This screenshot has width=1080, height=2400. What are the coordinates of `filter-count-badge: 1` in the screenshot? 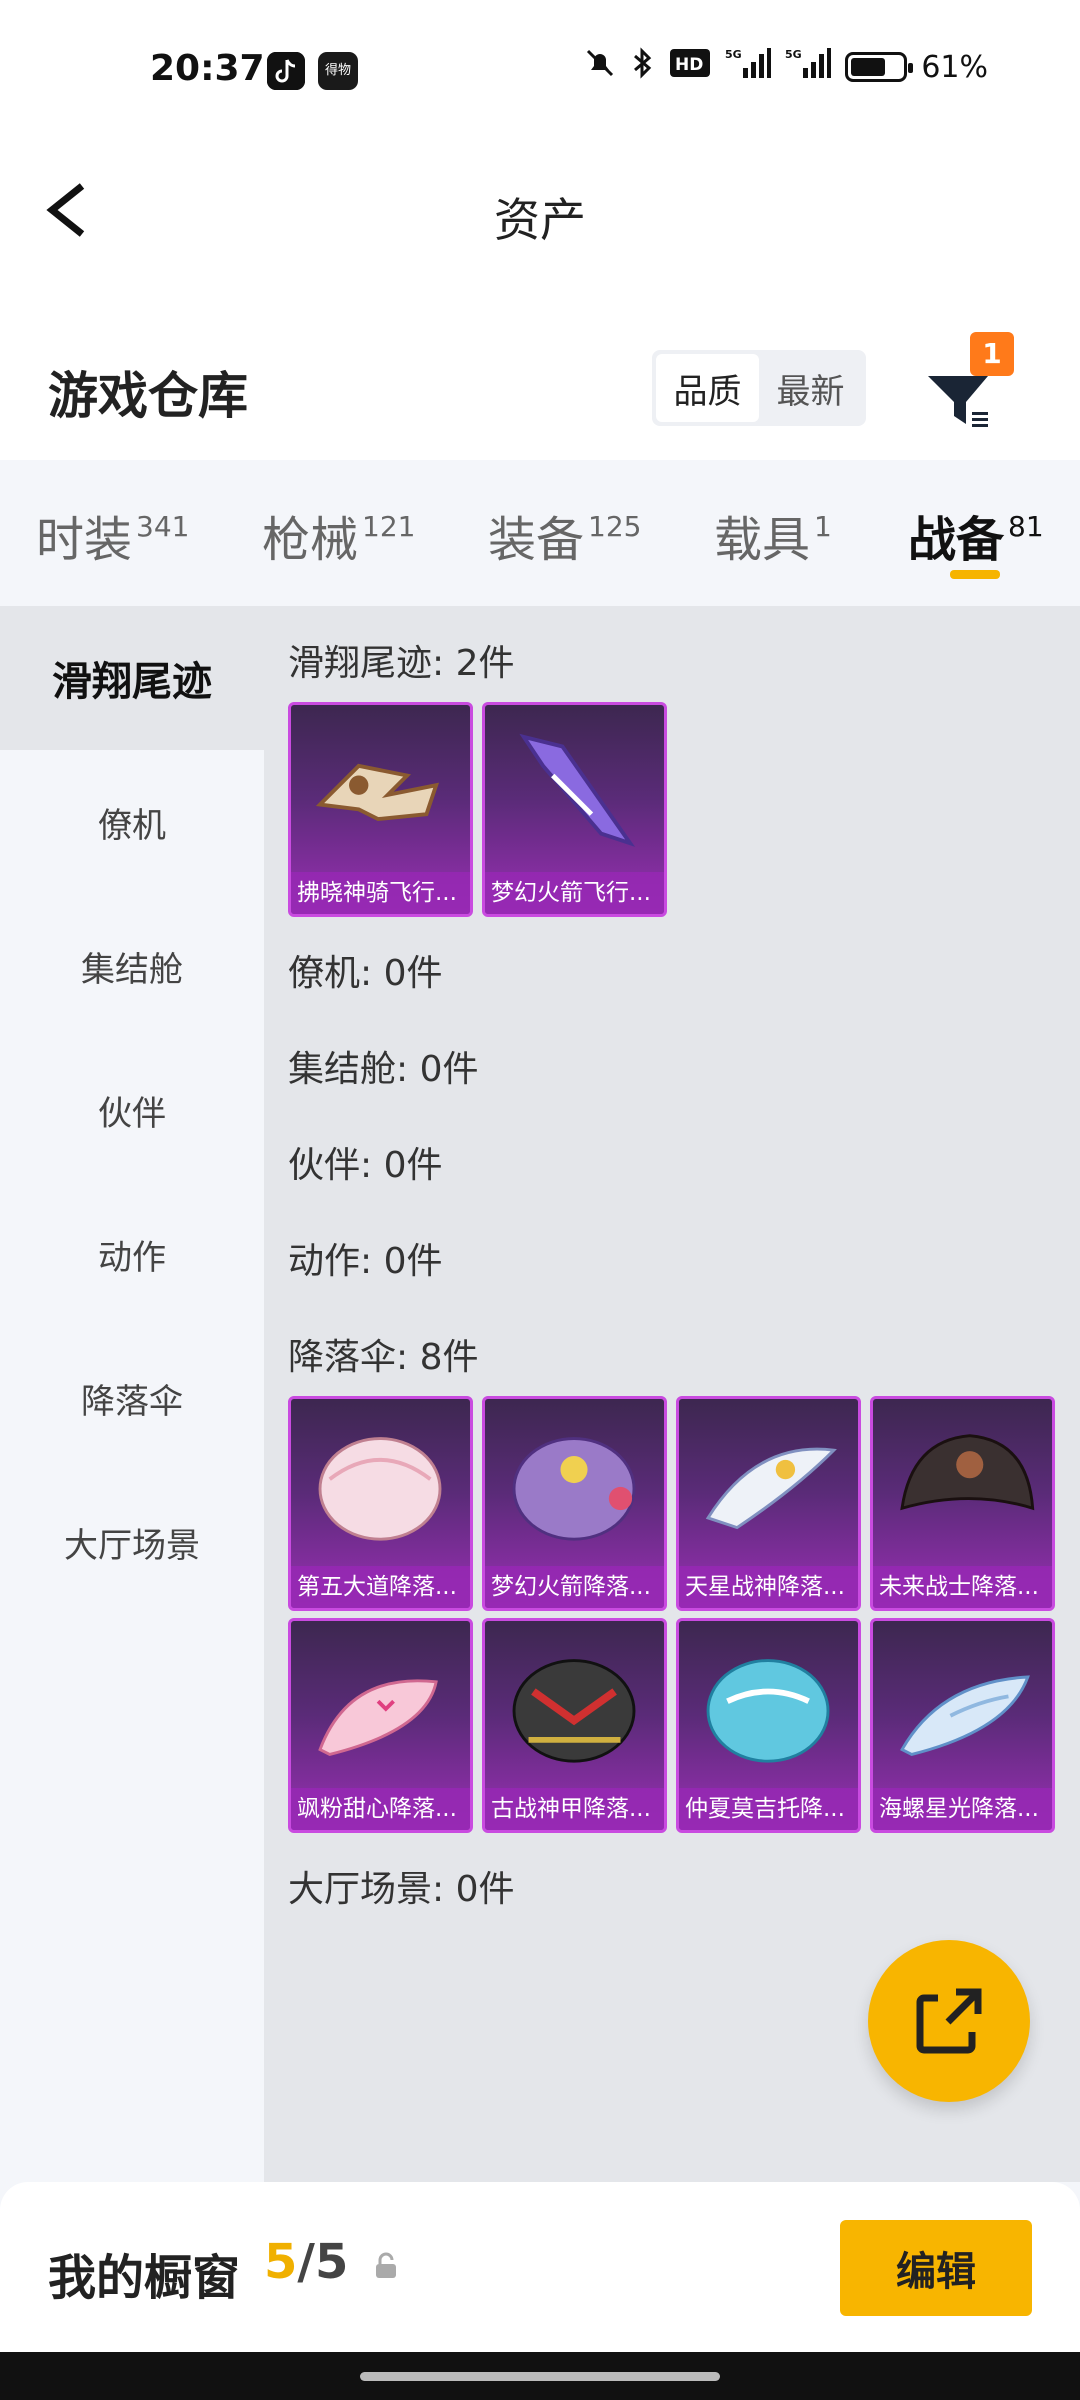 It's located at (992, 354).